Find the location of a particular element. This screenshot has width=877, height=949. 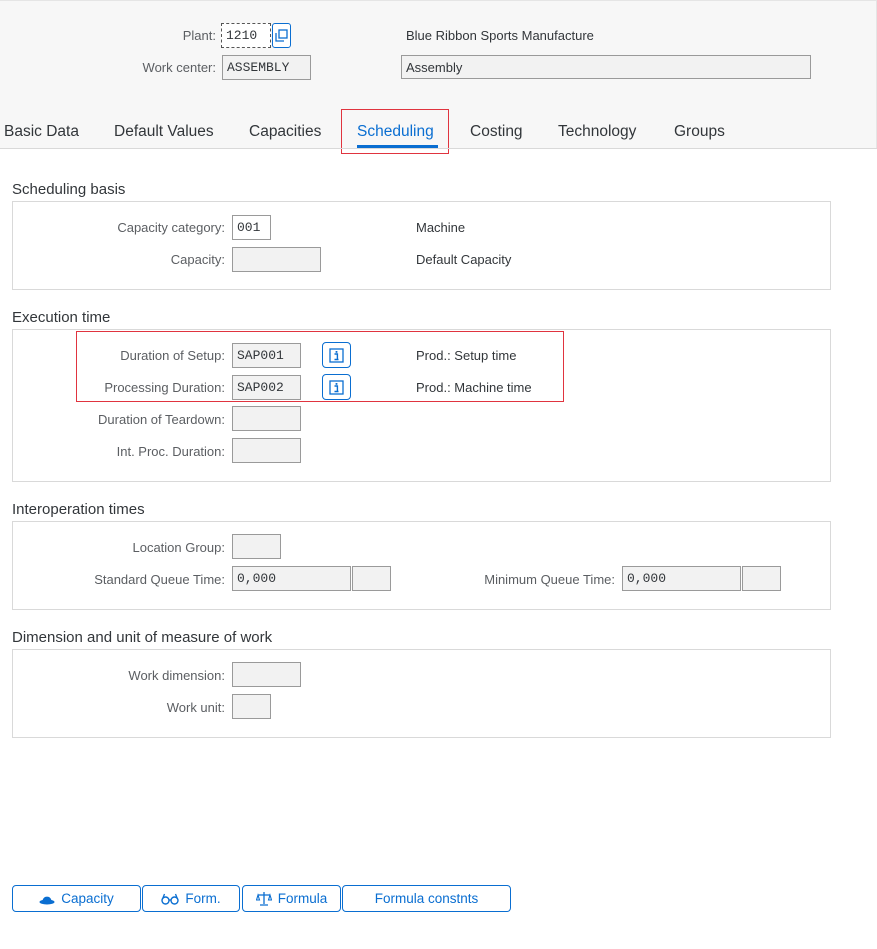

tab-basic-data: Basic Data is located at coordinates (41, 132).